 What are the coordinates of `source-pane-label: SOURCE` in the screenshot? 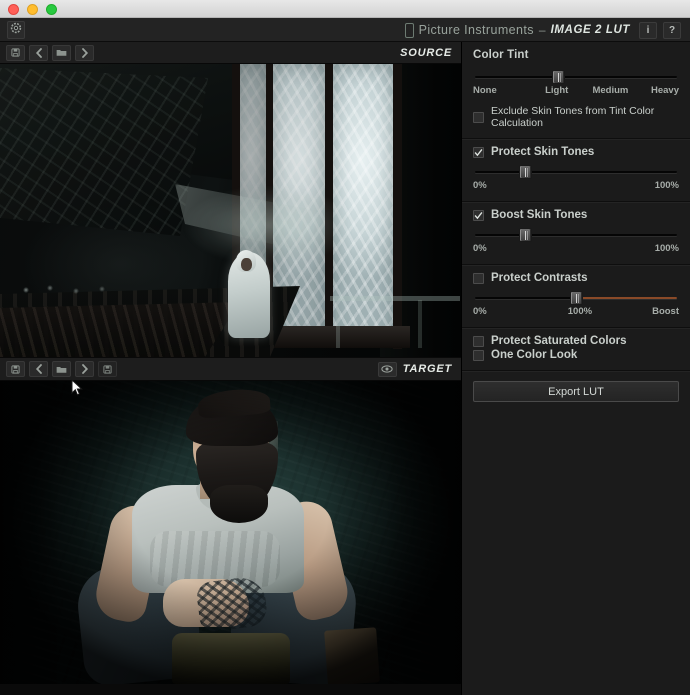 It's located at (426, 52).